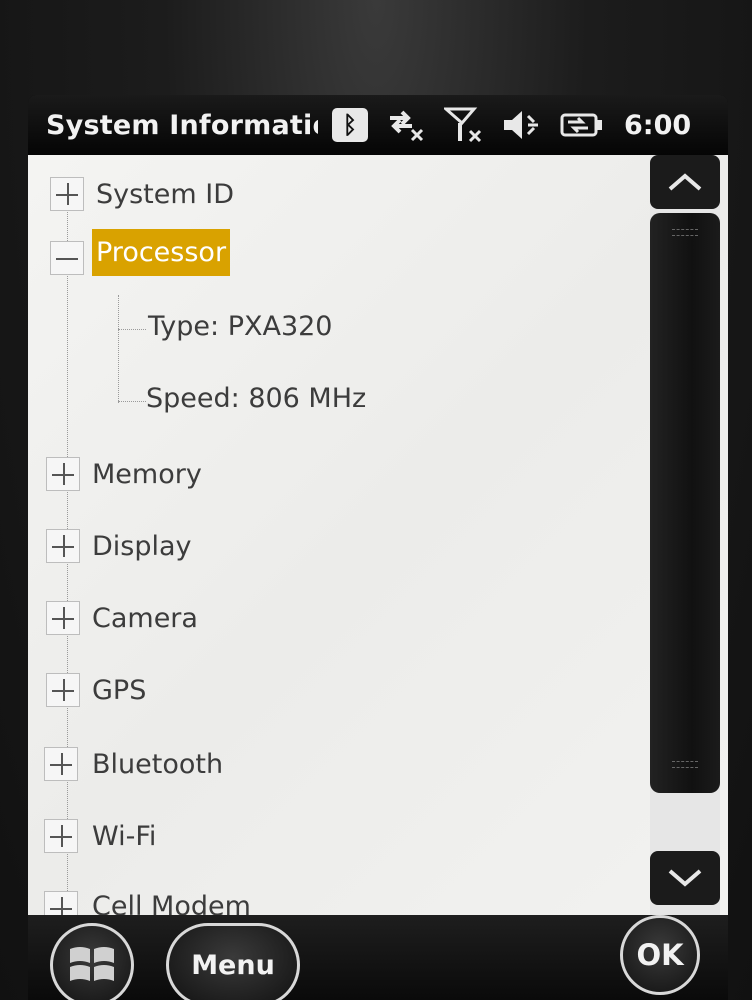 This screenshot has width=752, height=1000. Describe the element at coordinates (660, 955) in the screenshot. I see `ok-button: OK` at that location.